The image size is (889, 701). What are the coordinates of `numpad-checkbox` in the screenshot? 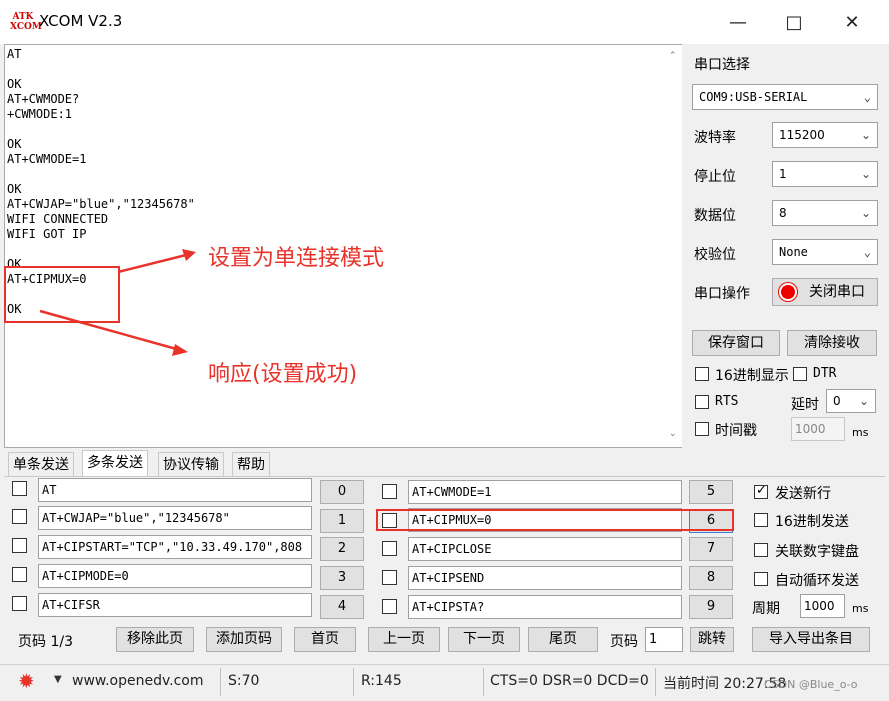 It's located at (761, 550).